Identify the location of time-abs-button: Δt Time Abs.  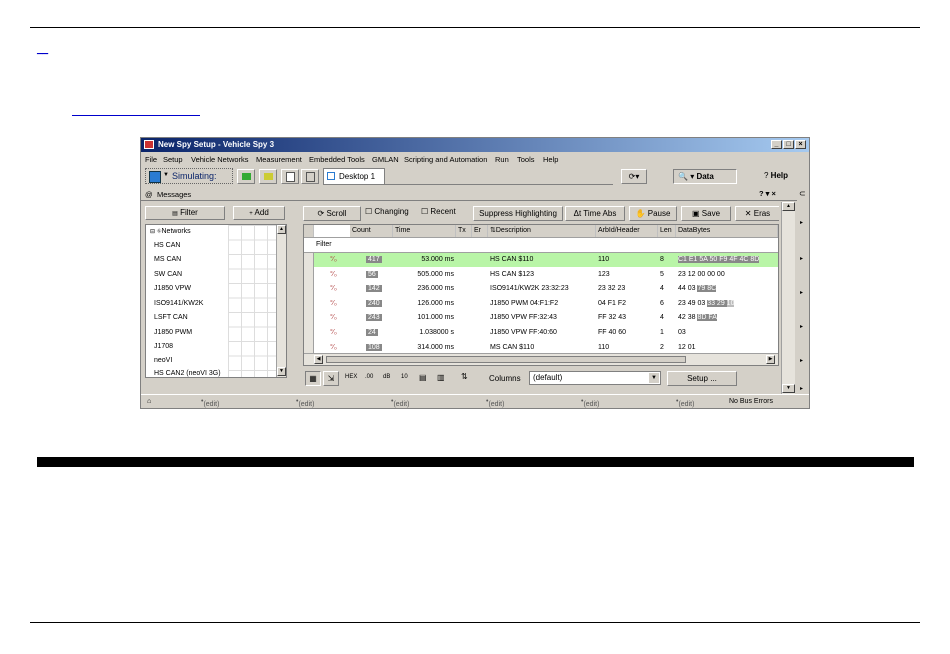
(595, 213).